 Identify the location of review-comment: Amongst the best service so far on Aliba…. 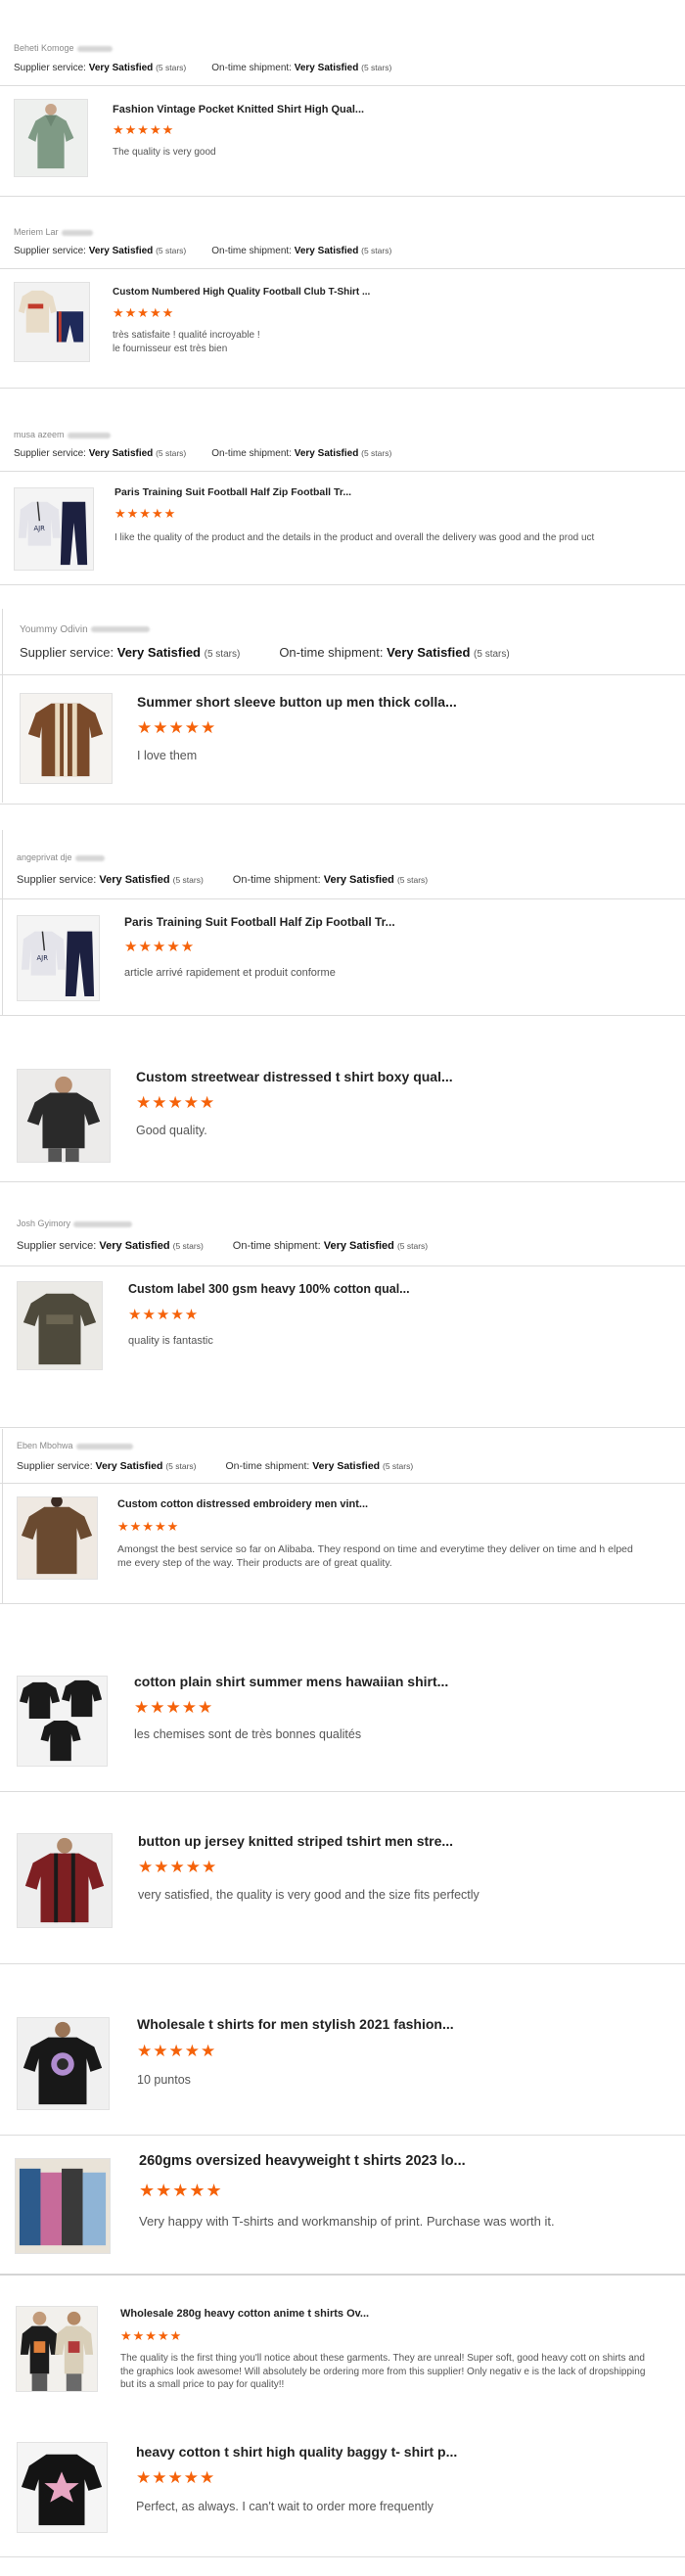
(375, 1556).